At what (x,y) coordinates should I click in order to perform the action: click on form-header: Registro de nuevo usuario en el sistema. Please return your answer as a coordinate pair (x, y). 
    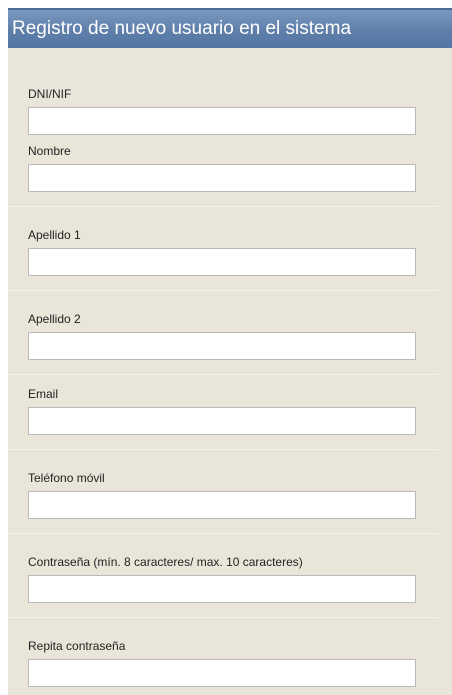
    Looking at the image, I should click on (230, 28).